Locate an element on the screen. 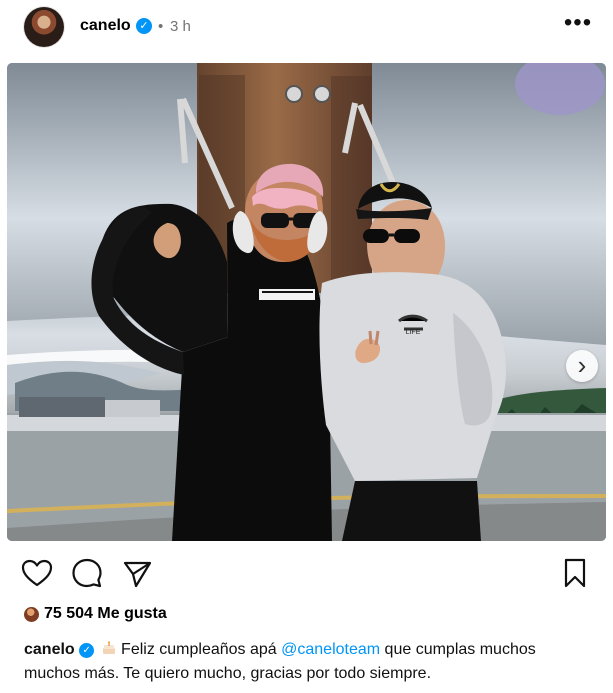 This screenshot has height=693, width=613. post-header: canelo ✓ • 3 h ••• is located at coordinates (306, 28).